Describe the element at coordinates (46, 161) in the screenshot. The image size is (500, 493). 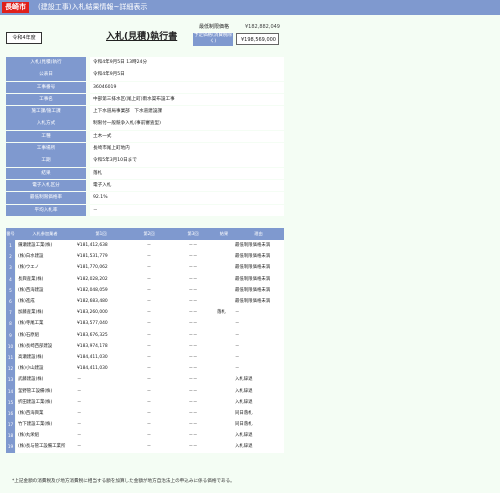
I see `info-label: 工期` at that location.